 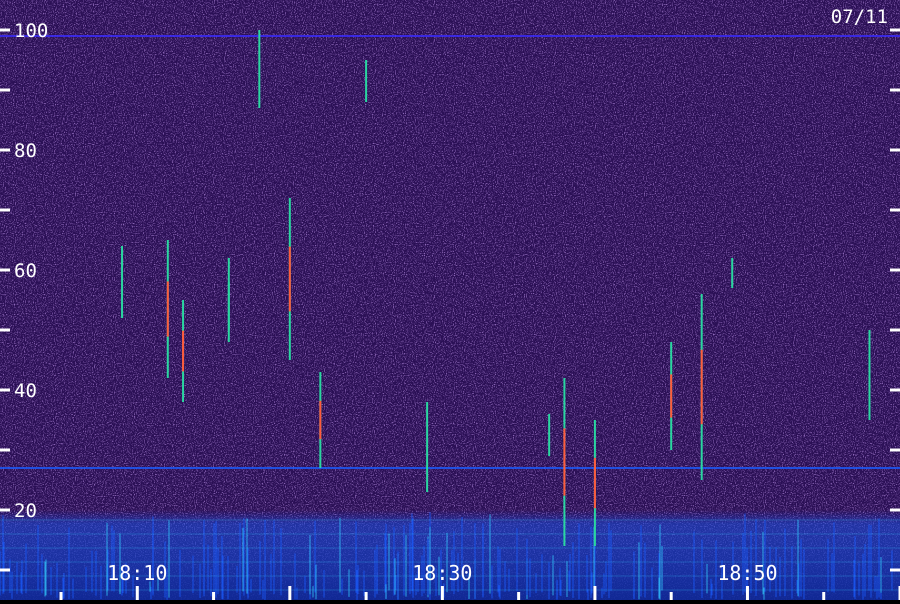 What do you see at coordinates (31, 31) in the screenshot?
I see `y-tick-label-100: 100` at bounding box center [31, 31].